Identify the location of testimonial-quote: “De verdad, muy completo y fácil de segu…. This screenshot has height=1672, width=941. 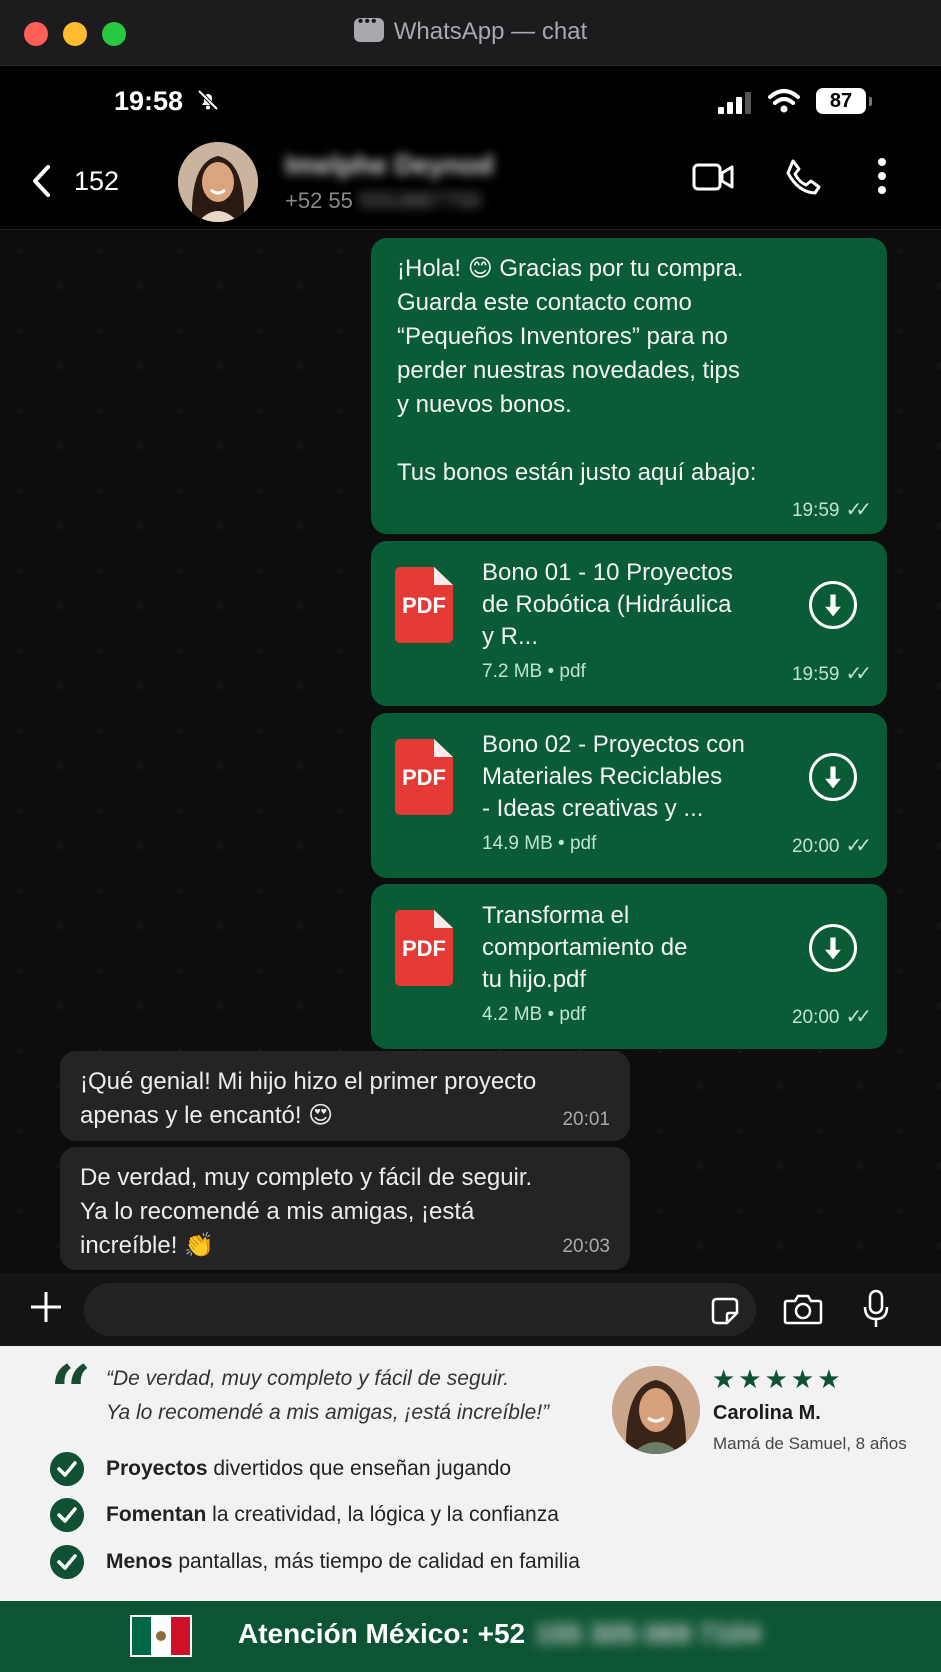
(328, 1395).